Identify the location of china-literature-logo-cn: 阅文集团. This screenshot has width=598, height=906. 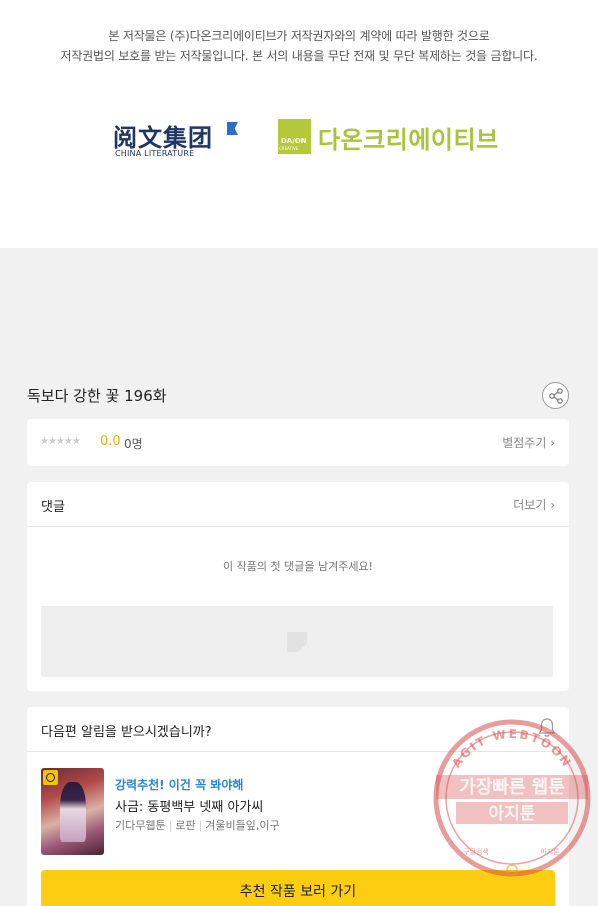
(163, 138).